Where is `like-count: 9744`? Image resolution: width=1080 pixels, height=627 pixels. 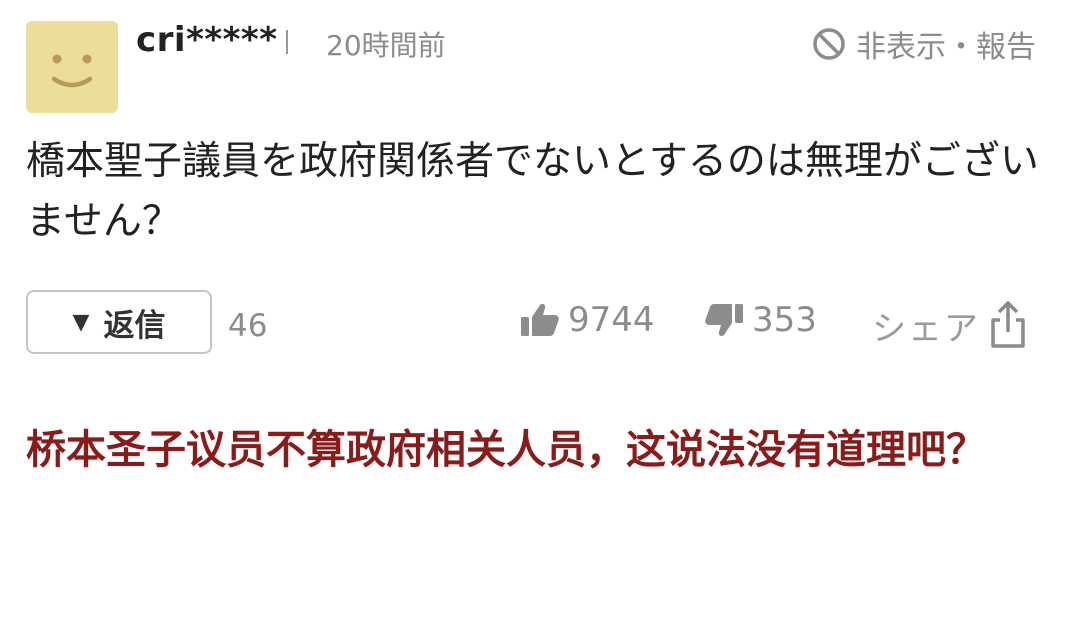 like-count: 9744 is located at coordinates (611, 320).